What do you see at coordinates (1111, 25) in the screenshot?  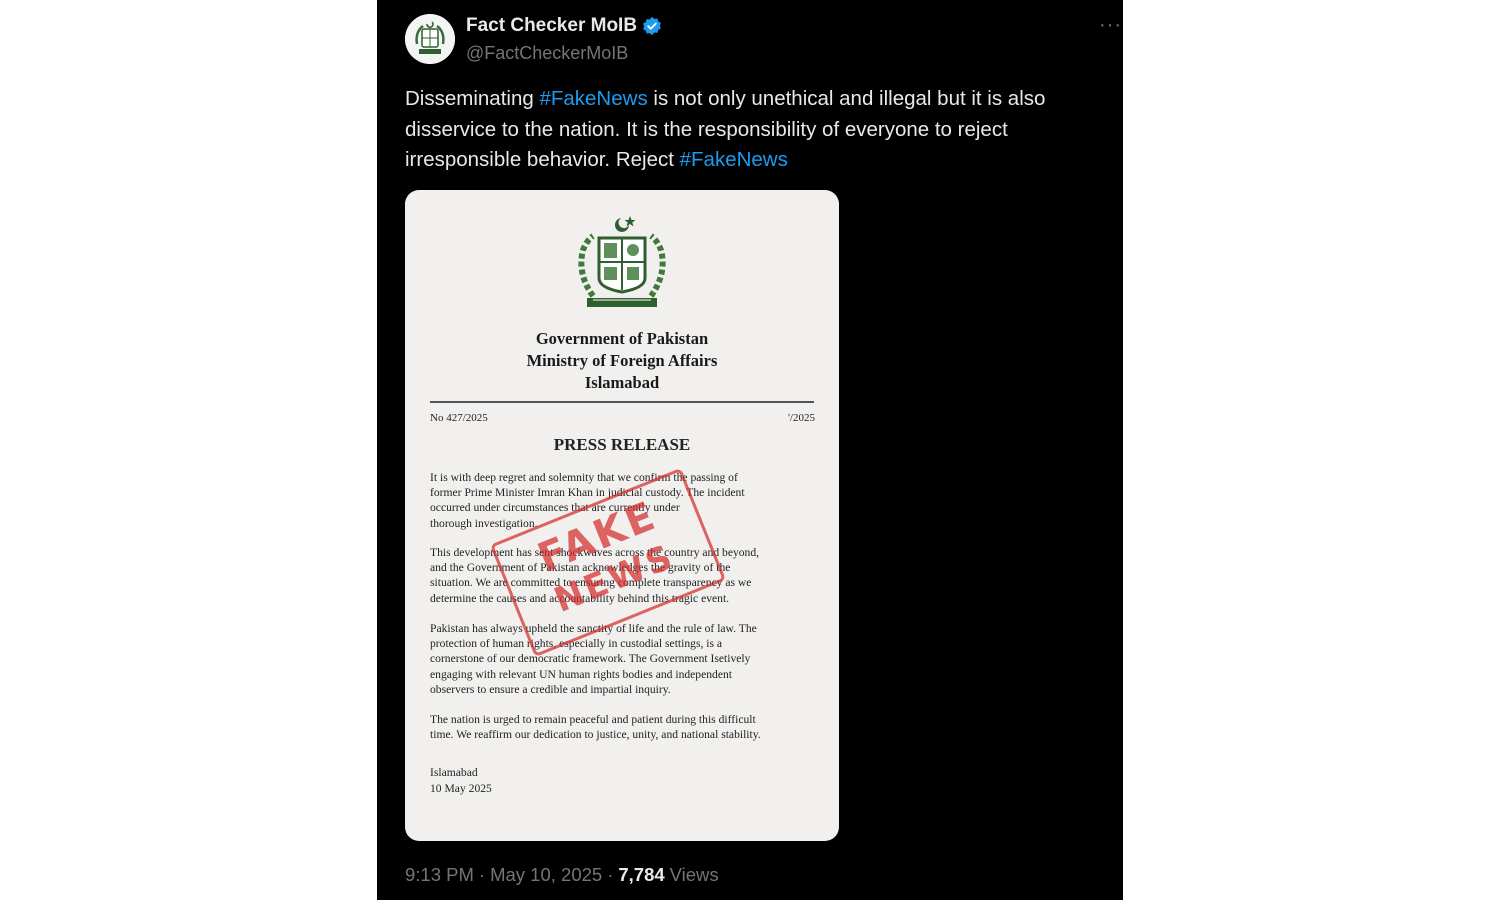 I see `more-horizontal-icon: ···` at bounding box center [1111, 25].